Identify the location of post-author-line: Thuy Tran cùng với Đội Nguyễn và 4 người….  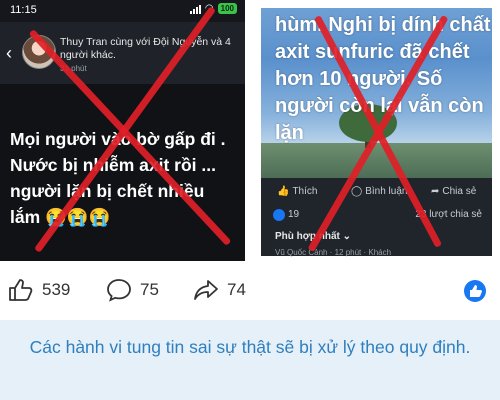
(147, 49).